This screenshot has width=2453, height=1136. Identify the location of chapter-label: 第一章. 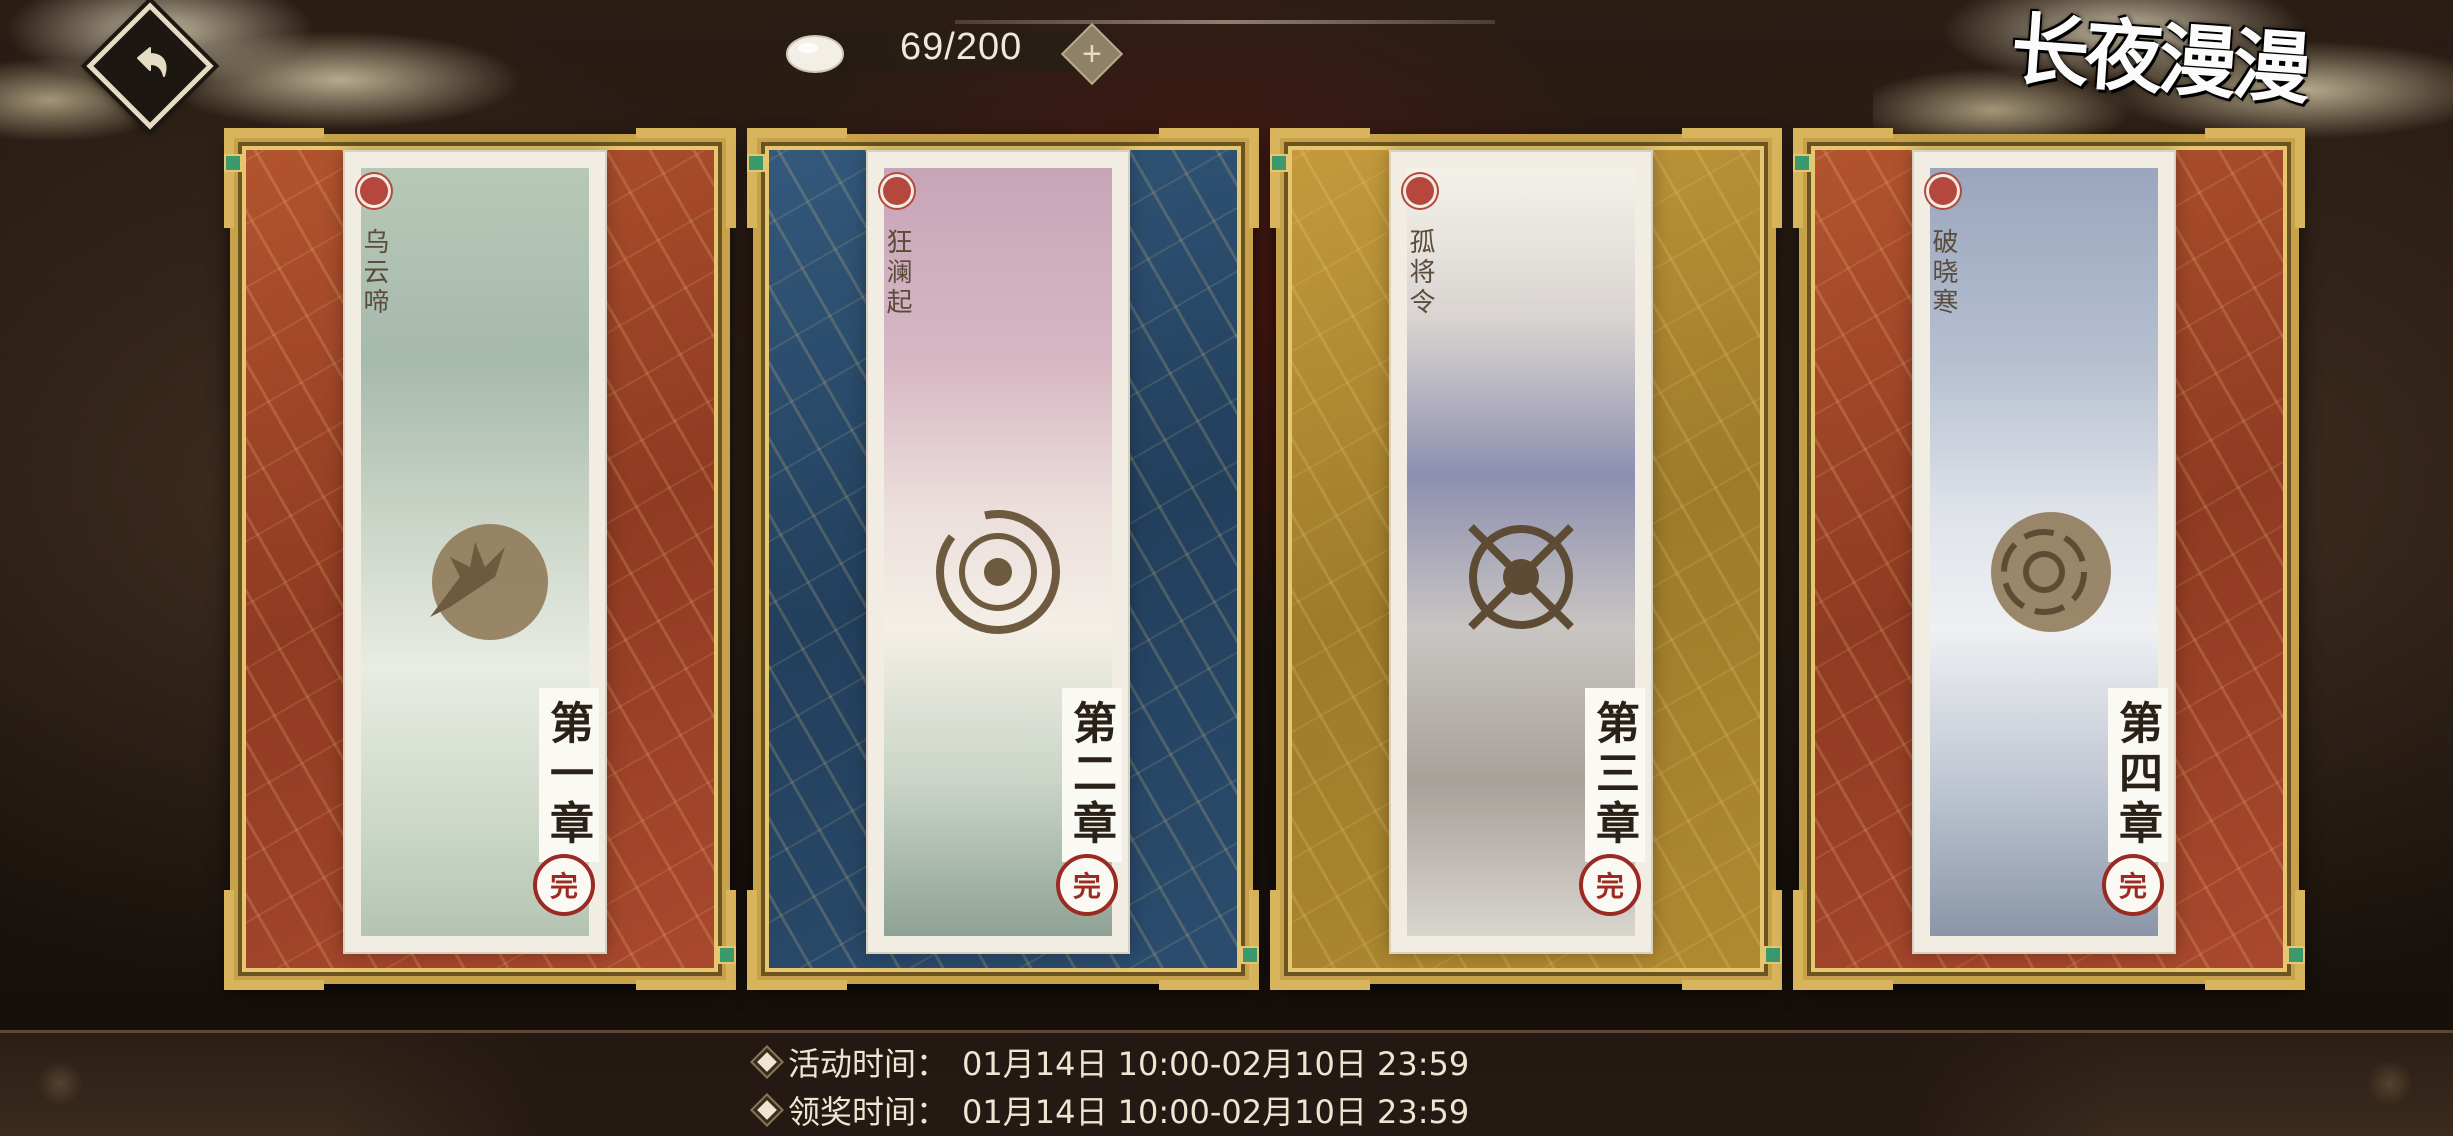
(569, 775).